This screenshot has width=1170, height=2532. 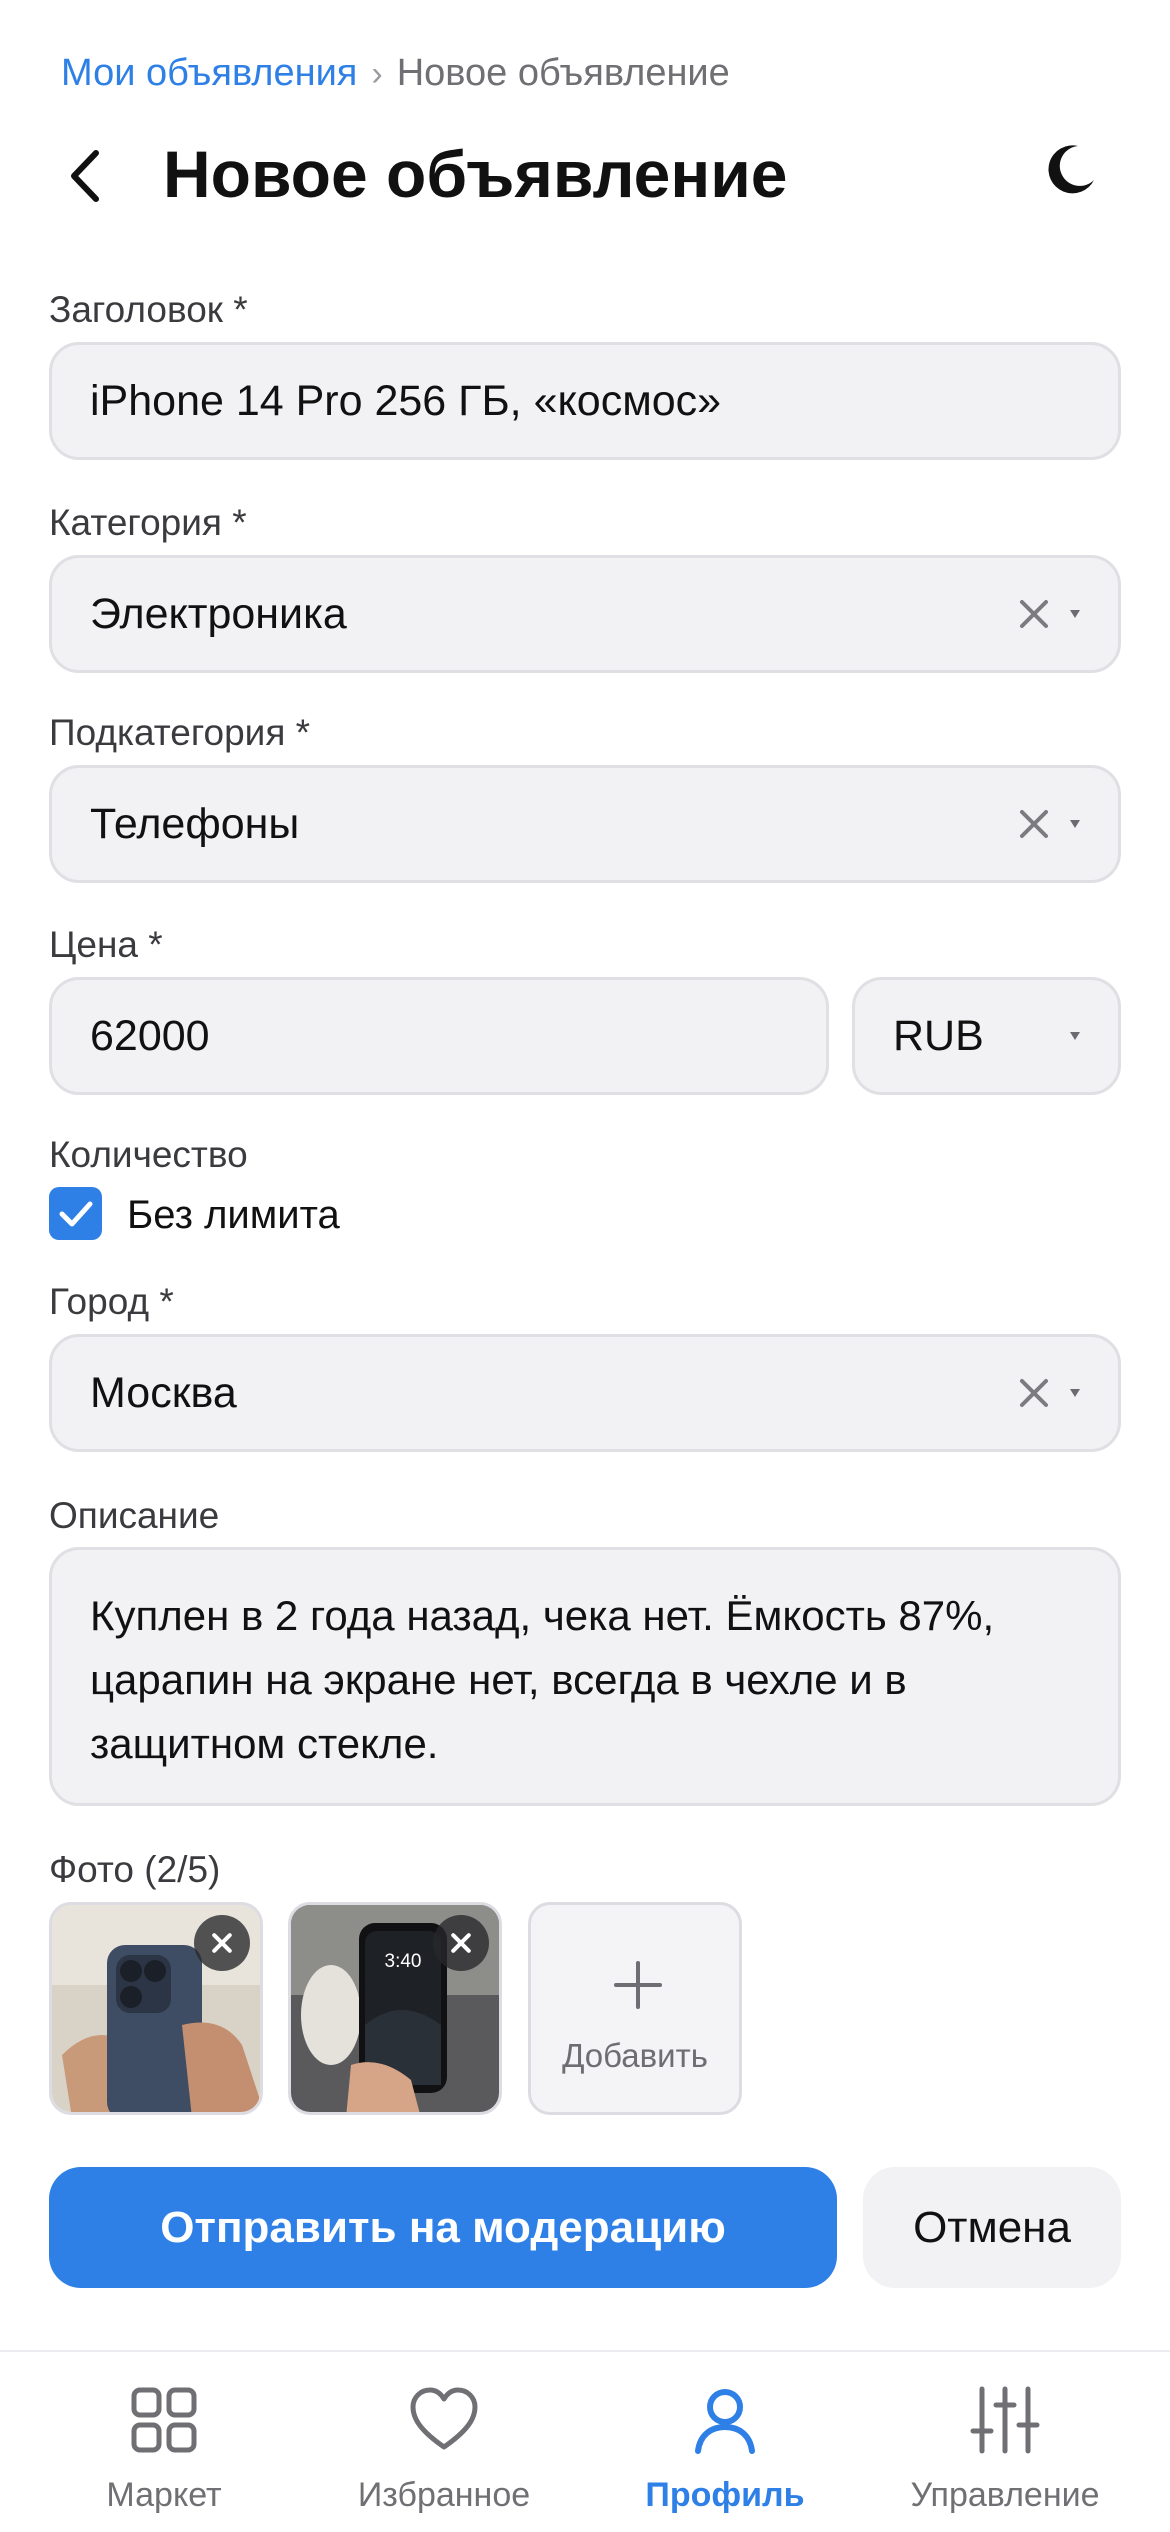 What do you see at coordinates (106, 944) in the screenshot?
I see `price-label: Цена *` at bounding box center [106, 944].